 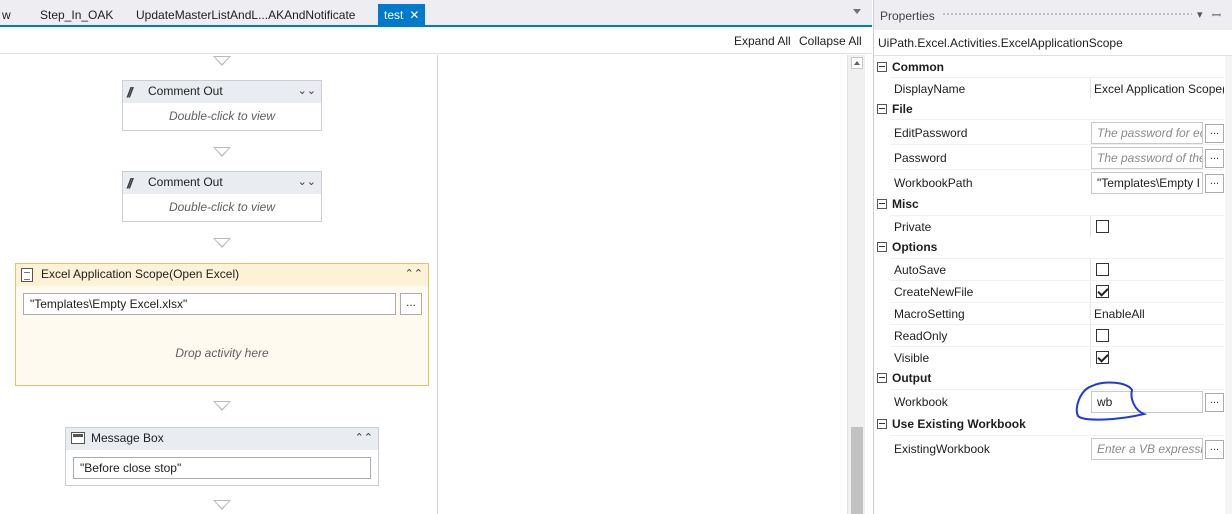 I want to click on workbook-path-field: "Templates\Empty I, so click(x=1147, y=183).